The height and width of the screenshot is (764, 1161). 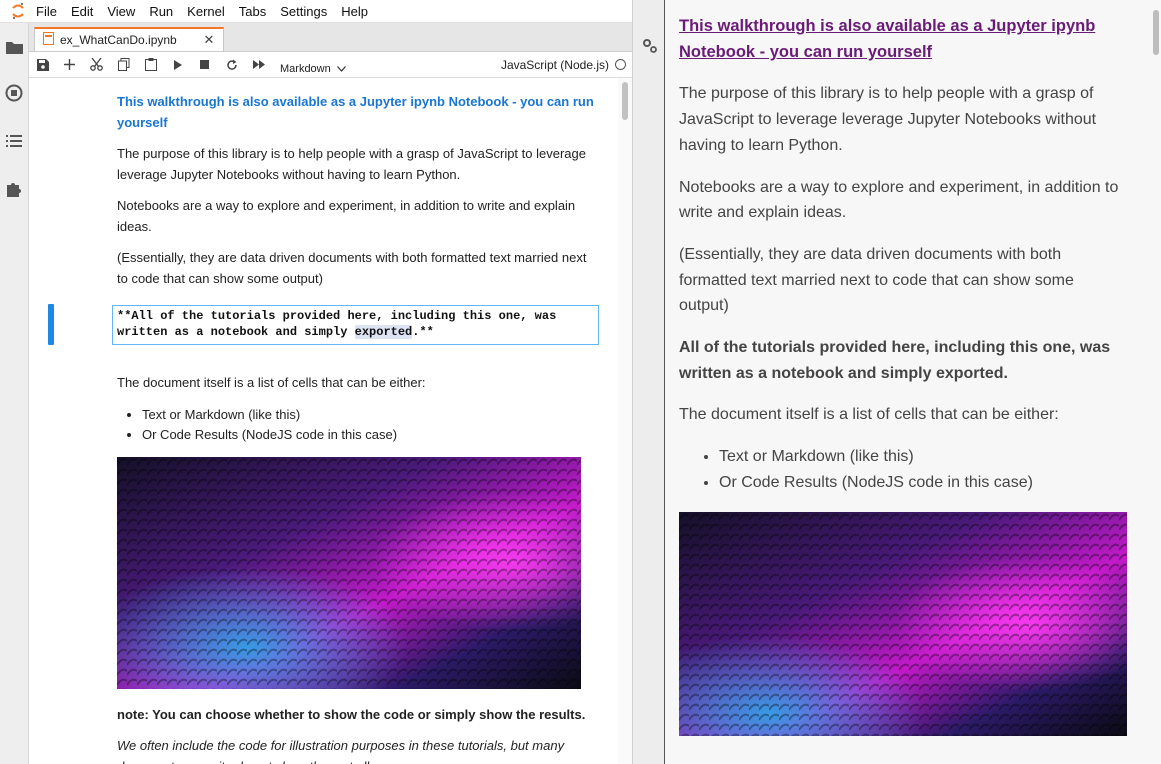 I want to click on active-cell-marker, so click(x=51, y=324).